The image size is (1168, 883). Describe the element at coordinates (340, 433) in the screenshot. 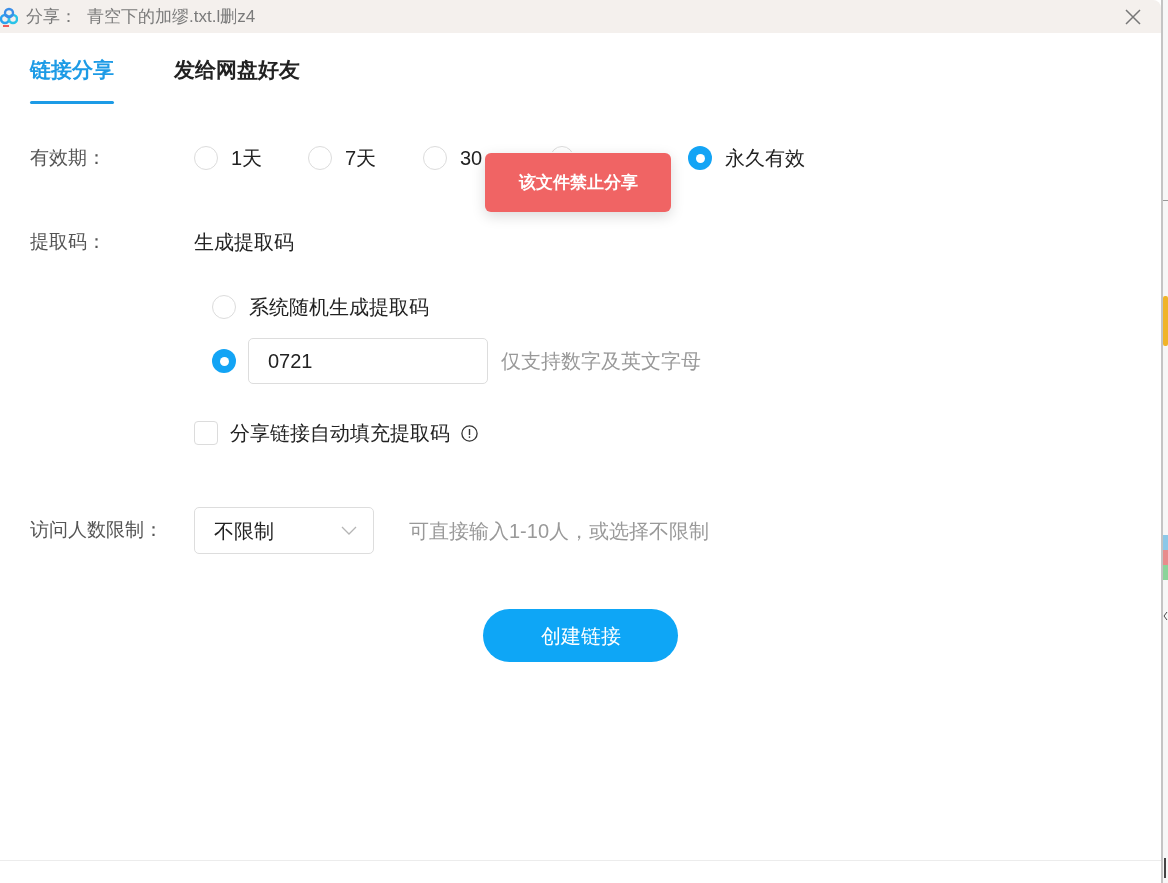

I see `checkbox-label: 分享链接自动填充提取码` at that location.